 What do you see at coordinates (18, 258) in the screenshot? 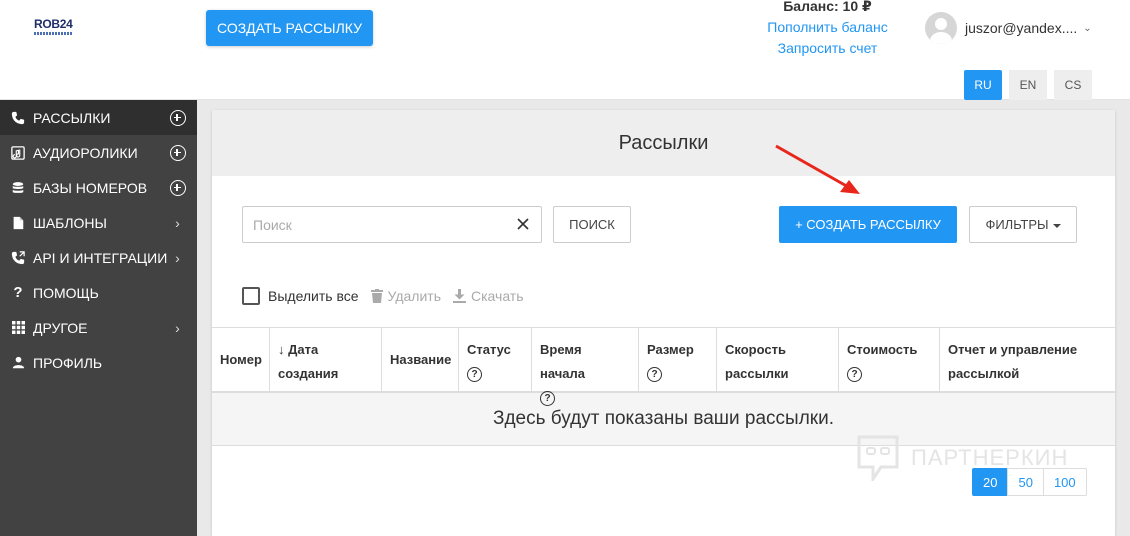
I see `phone-forward-icon` at bounding box center [18, 258].